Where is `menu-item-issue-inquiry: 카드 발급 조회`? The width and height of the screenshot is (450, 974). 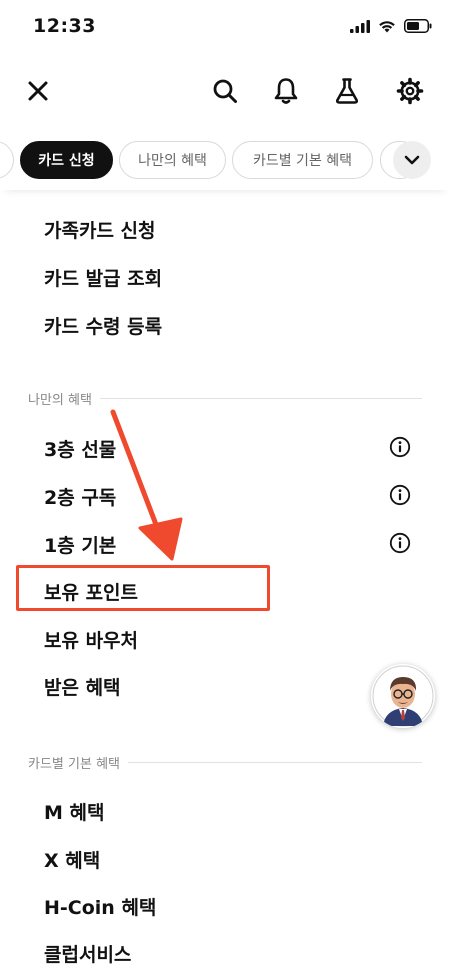
menu-item-issue-inquiry: 카드 발급 조회 is located at coordinates (103, 277).